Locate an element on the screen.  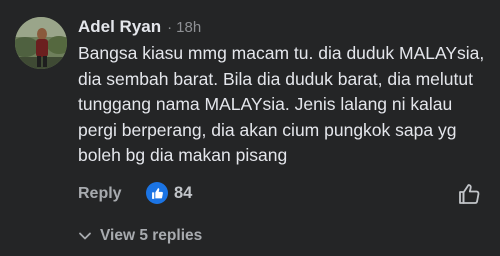
chevron-down-icon is located at coordinates (85, 236).